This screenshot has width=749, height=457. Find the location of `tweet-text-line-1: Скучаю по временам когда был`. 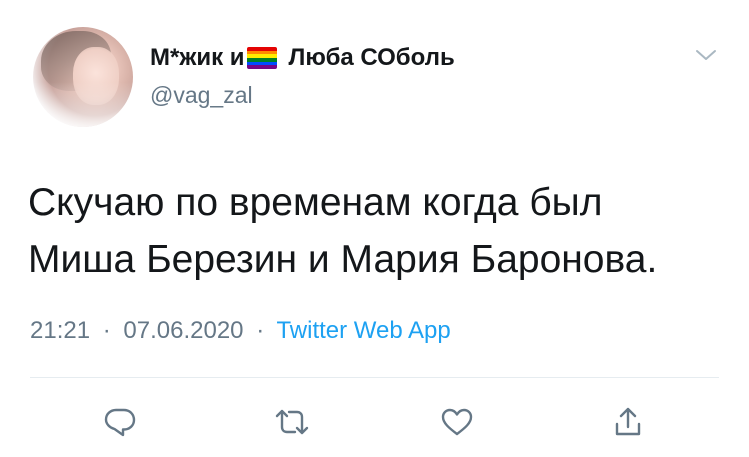

tweet-text-line-1: Скучаю по временам когда был is located at coordinates (315, 202).